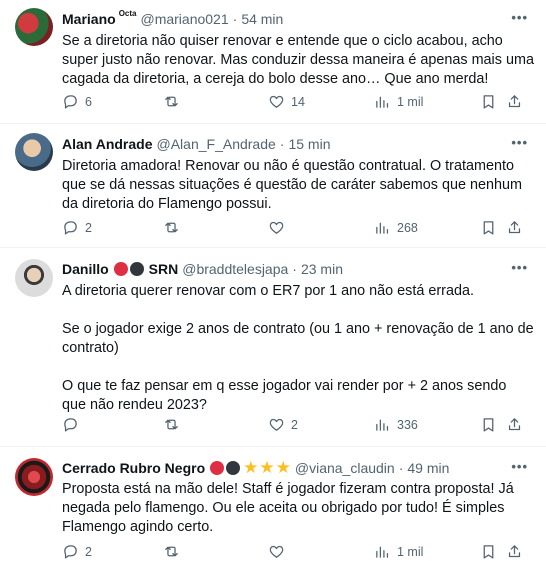 This screenshot has height=563, width=546. I want to click on user-handle: @mariano021, so click(184, 19).